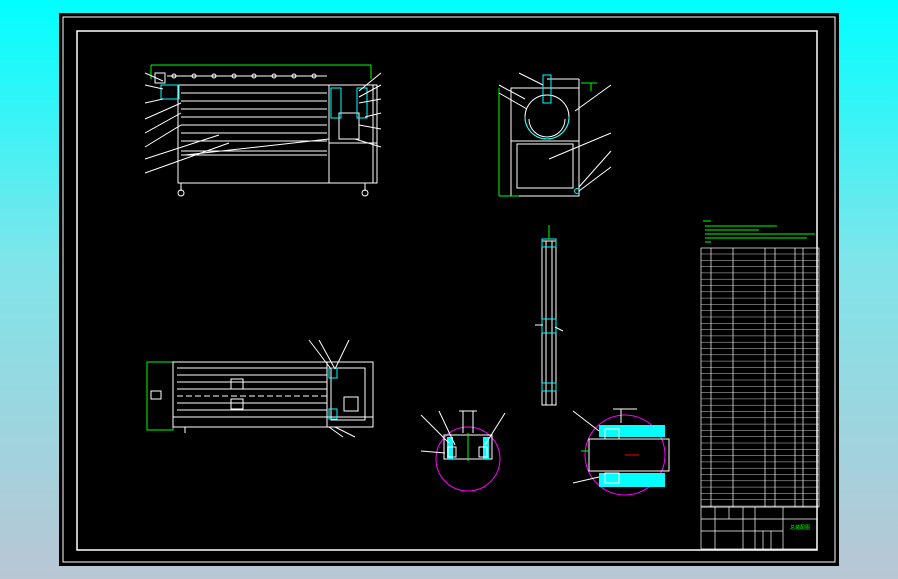 The height and width of the screenshot is (579, 898). I want to click on front-view, so click(263, 130).